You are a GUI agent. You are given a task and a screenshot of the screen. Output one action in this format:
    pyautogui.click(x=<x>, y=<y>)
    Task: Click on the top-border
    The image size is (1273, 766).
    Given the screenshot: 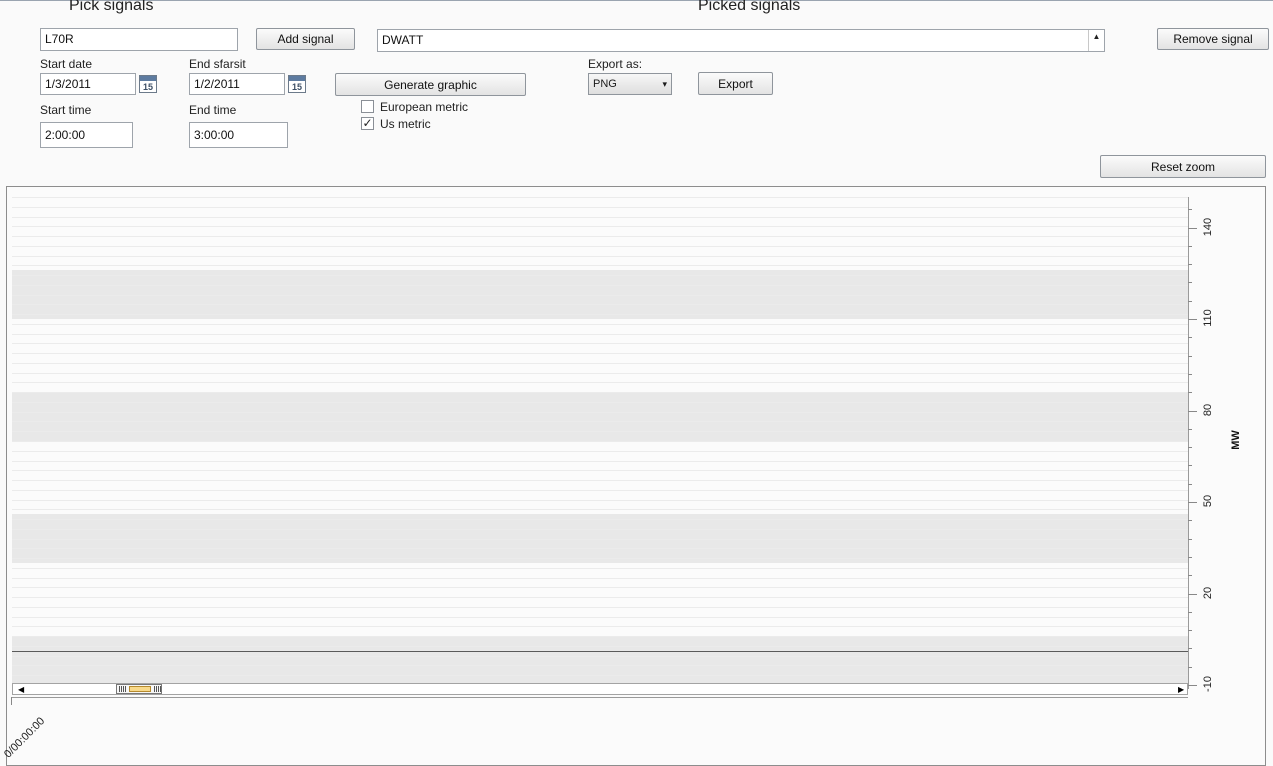 What is the action you would take?
    pyautogui.click(x=636, y=0)
    